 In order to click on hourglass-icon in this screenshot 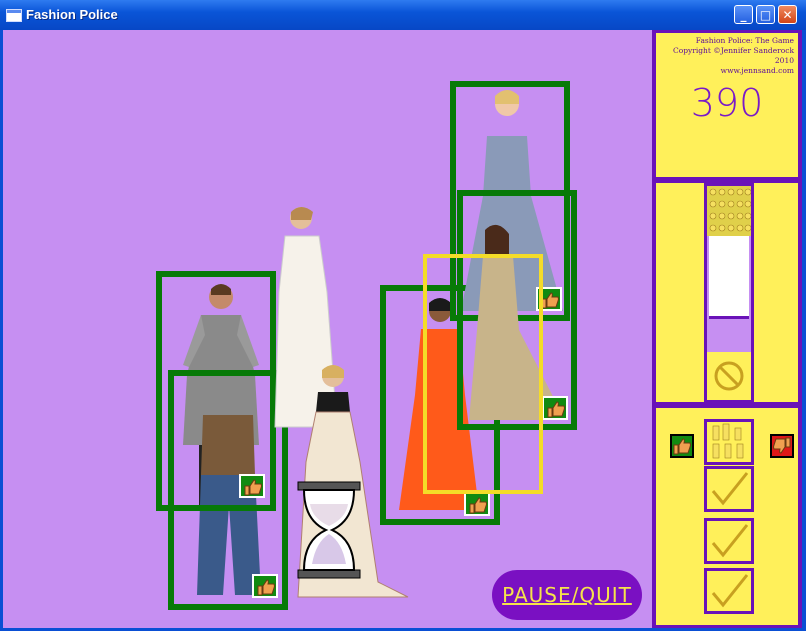, I will do `click(329, 530)`.